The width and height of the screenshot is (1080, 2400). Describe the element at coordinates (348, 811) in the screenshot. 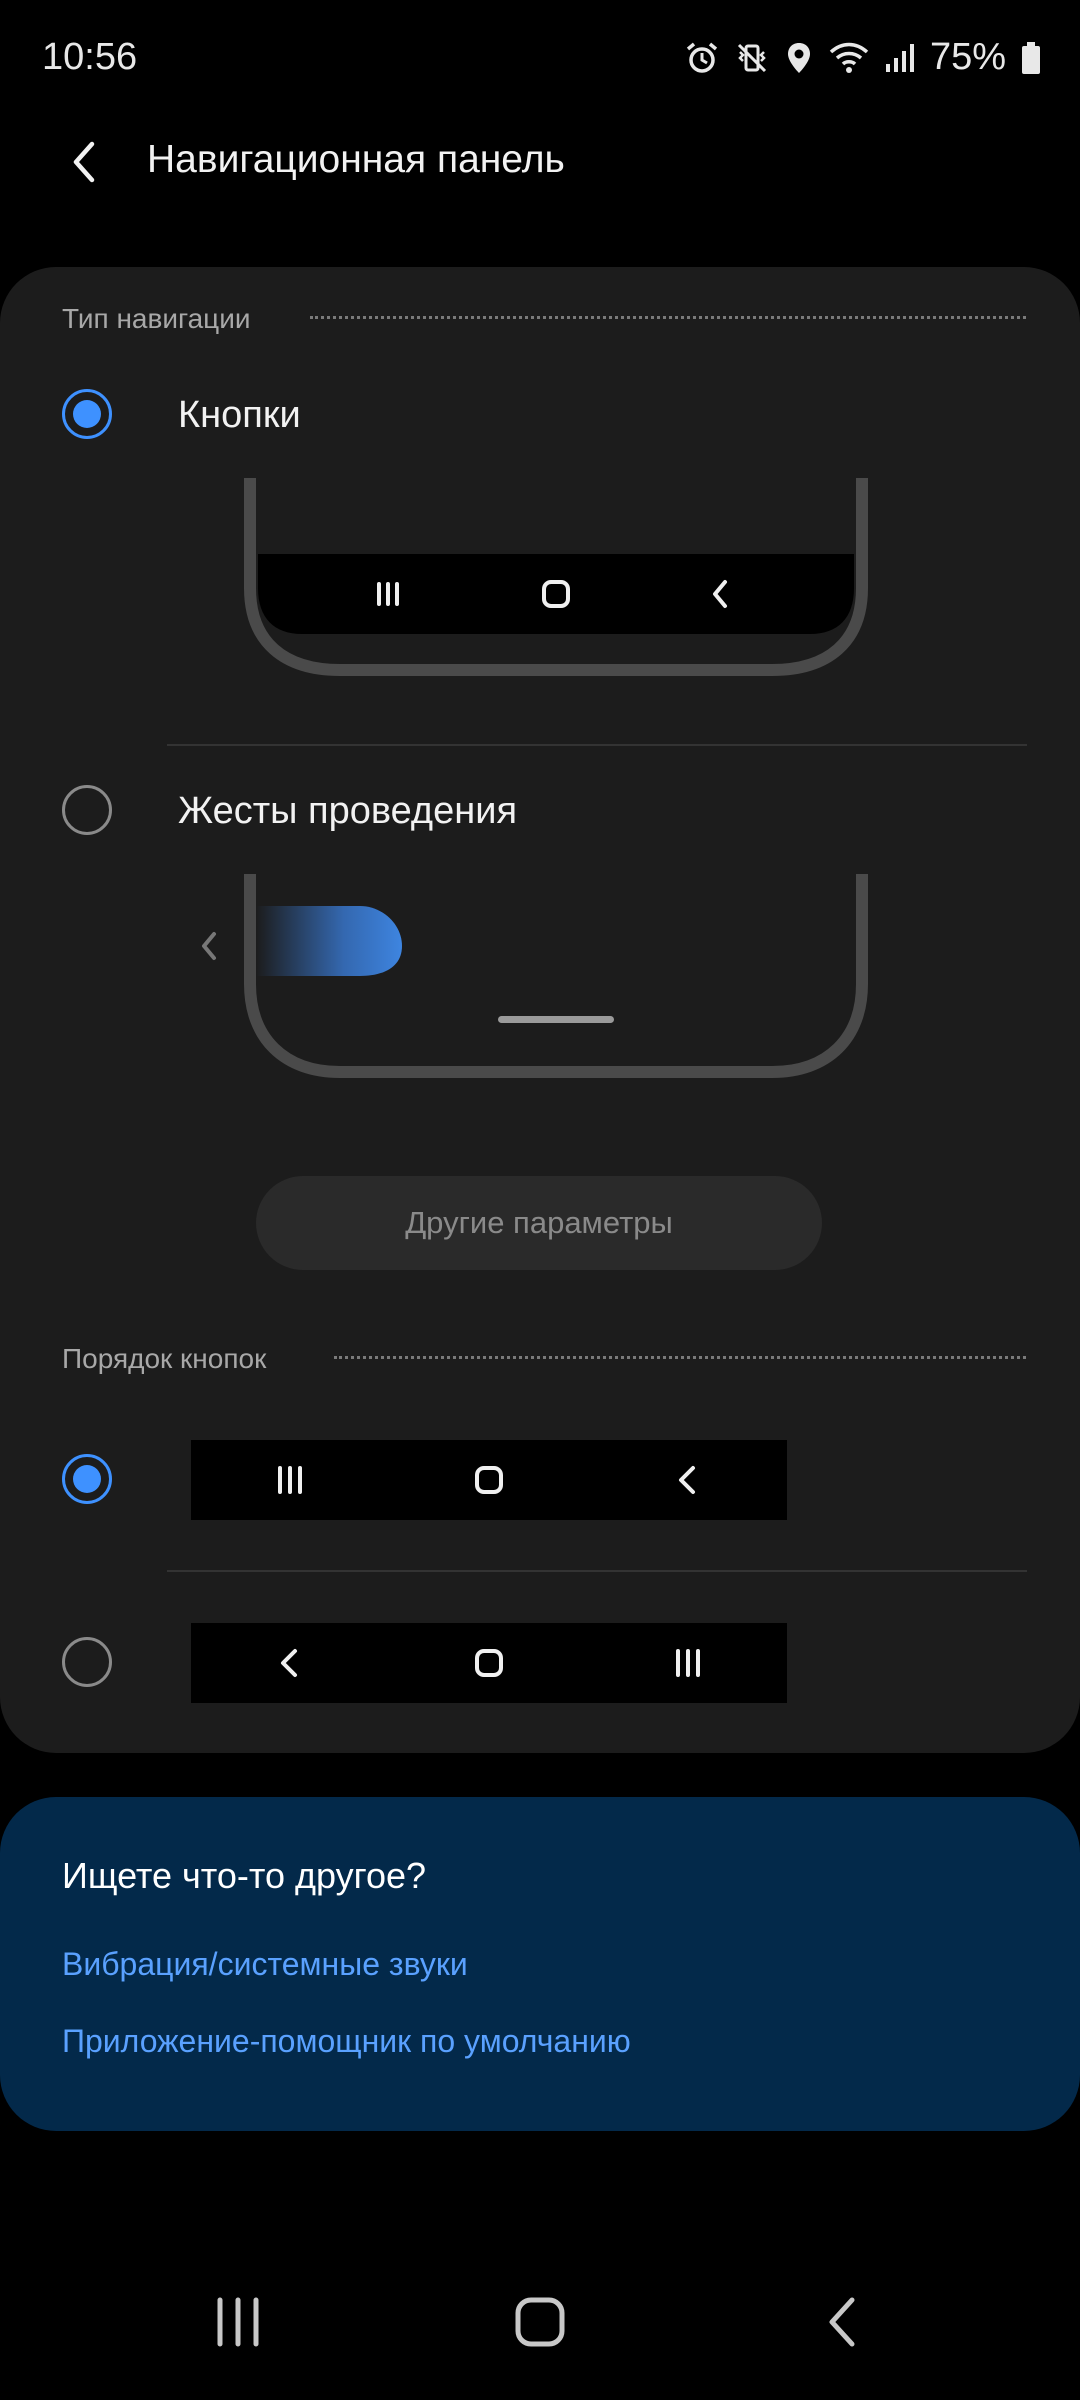

I see `option-label-gestures: Жесты проведения` at that location.